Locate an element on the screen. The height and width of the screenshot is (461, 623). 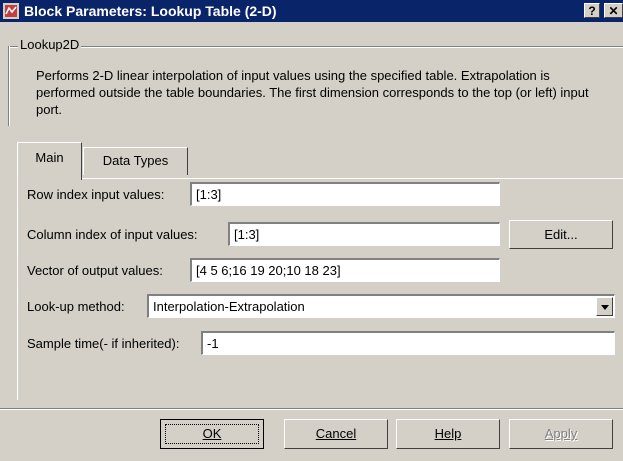
simulink-block-icon is located at coordinates (11, 11).